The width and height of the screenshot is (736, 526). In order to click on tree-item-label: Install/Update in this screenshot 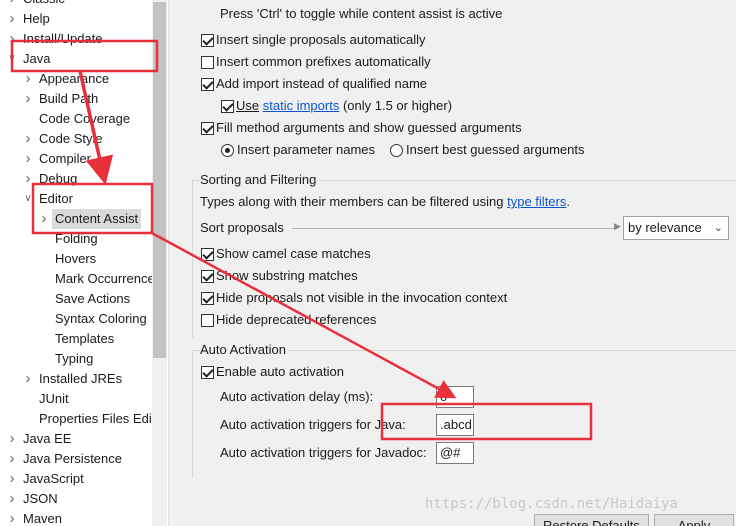, I will do `click(63, 39)`.